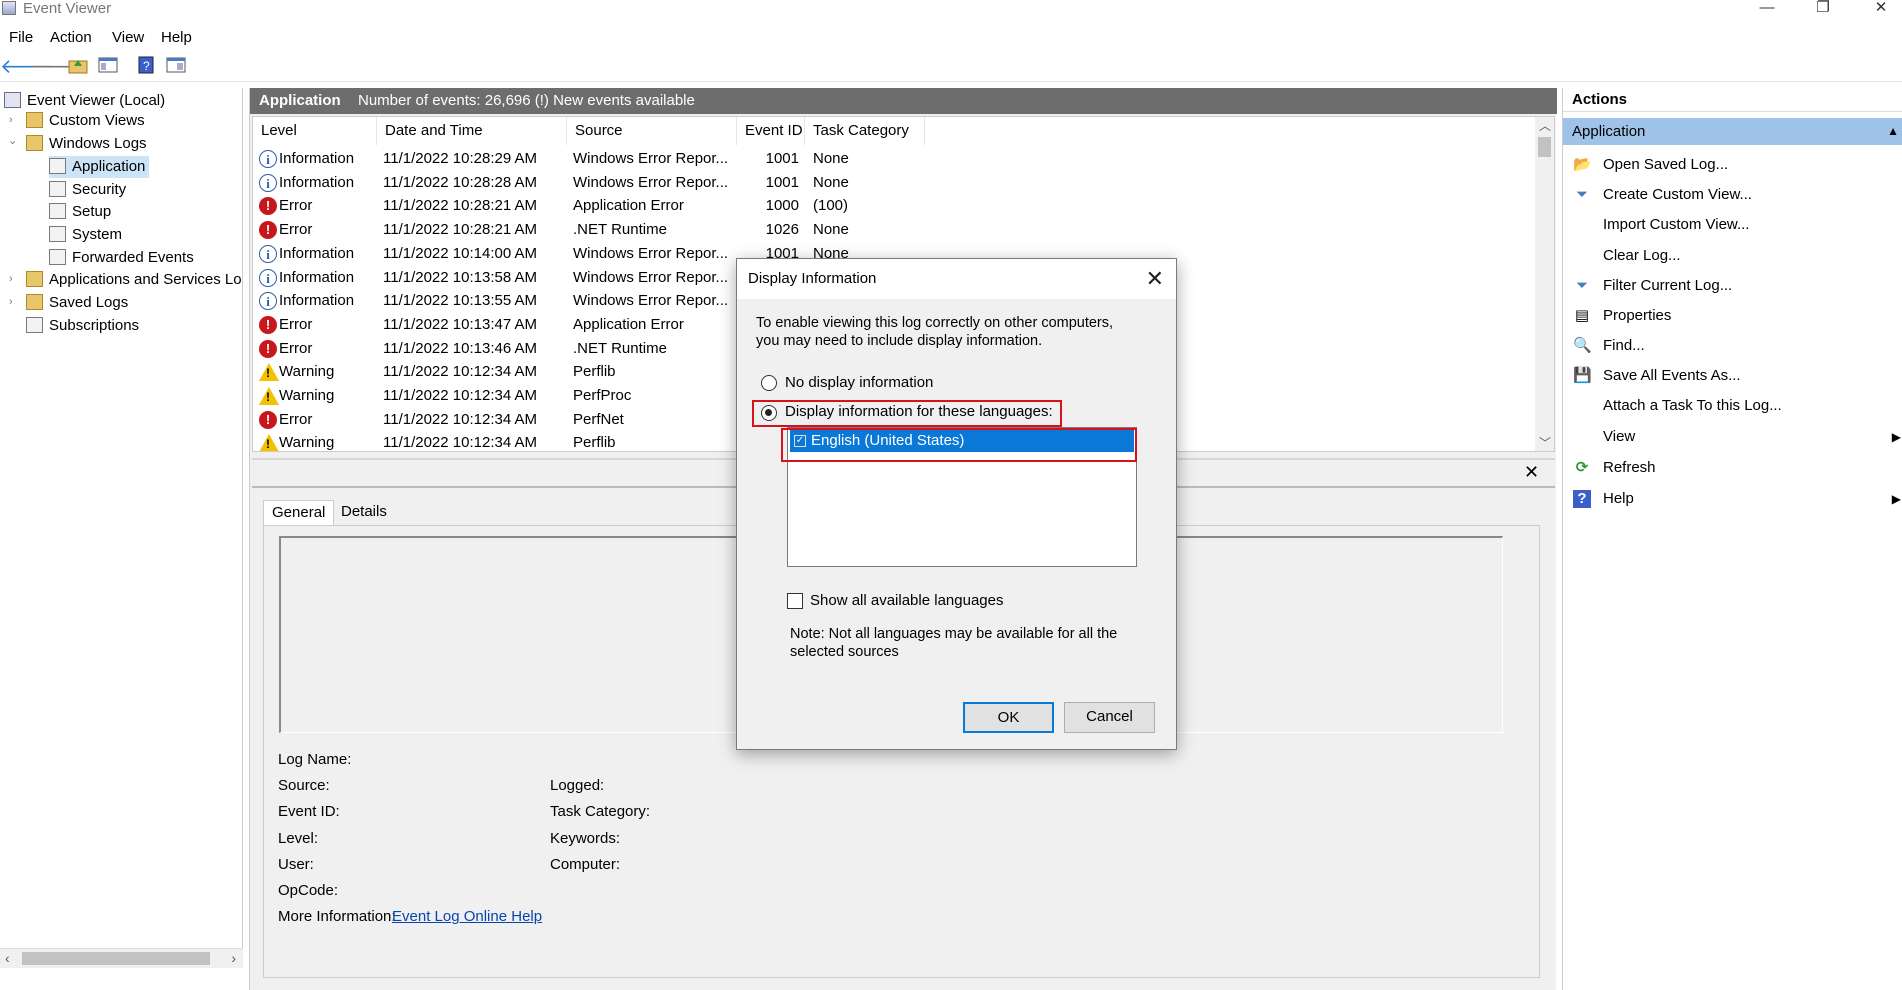 This screenshot has height=990, width=1902. Describe the element at coordinates (108, 67) in the screenshot. I see `show-hide-tree-icon` at that location.